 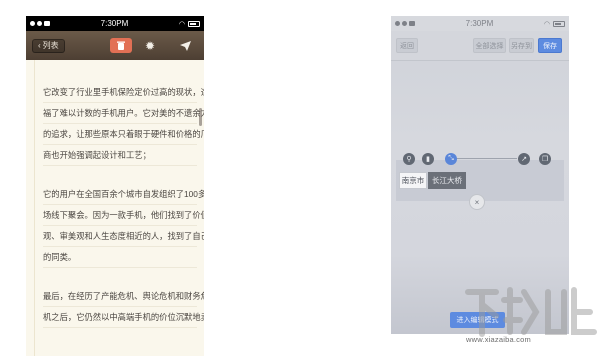 I want to click on text-line: 的同类。, so click(x=120, y=257).